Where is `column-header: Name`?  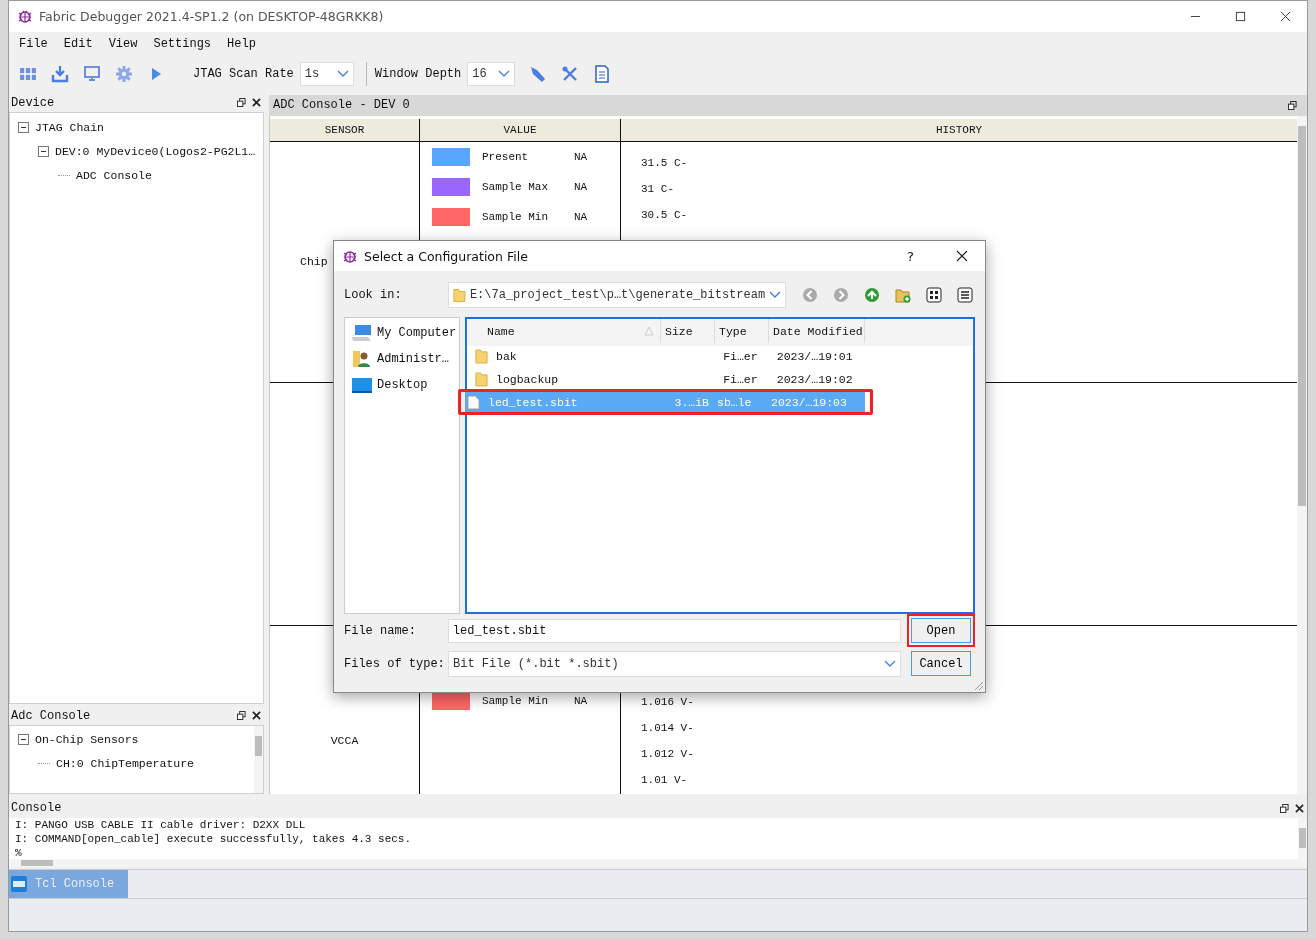
column-header: Name is located at coordinates (564, 331).